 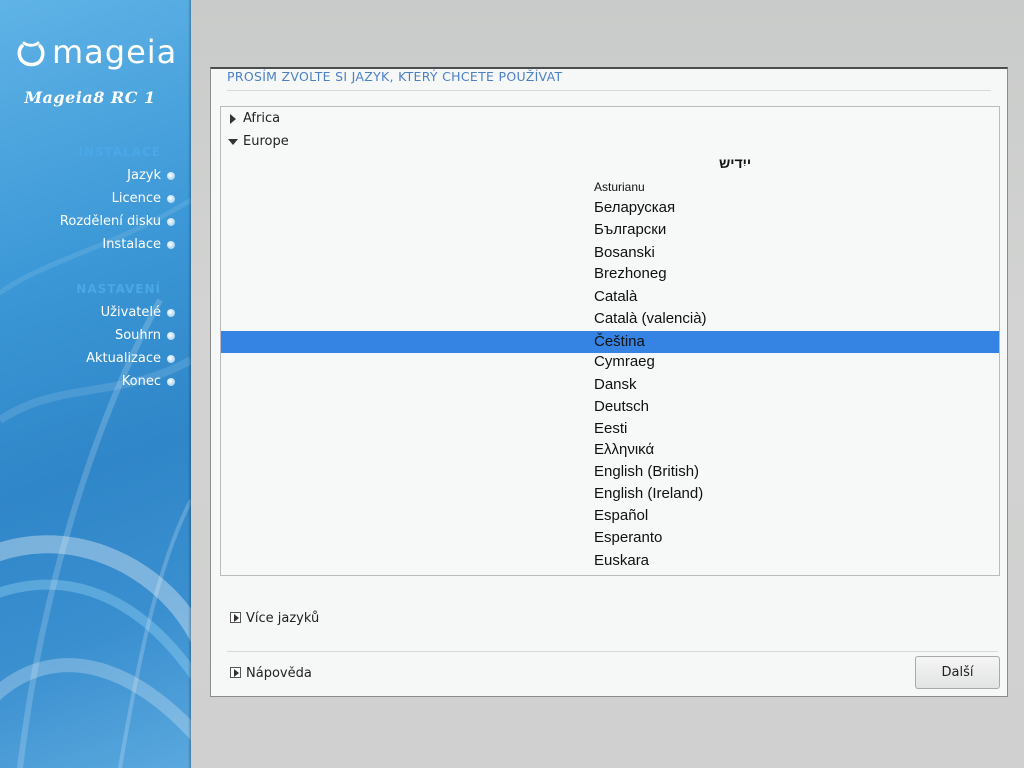 I want to click on language-item: Ελληνικά, so click(x=610, y=450).